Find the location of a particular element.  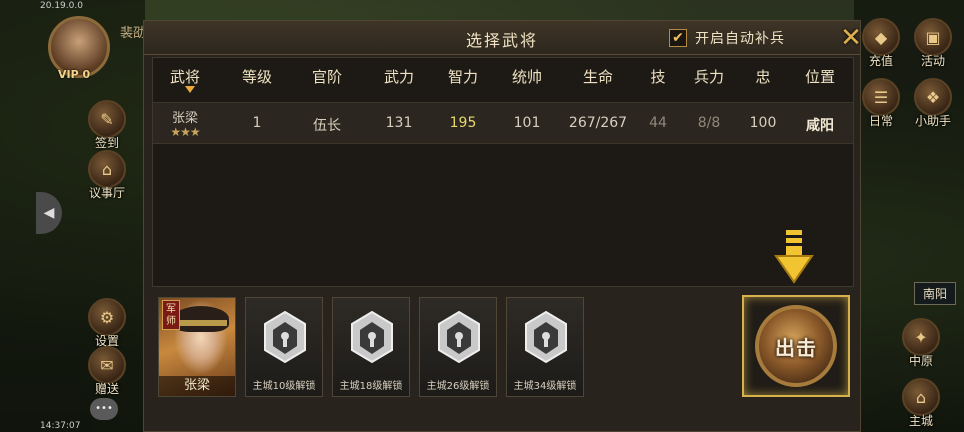

book-icon: ❖ is located at coordinates (933, 97).